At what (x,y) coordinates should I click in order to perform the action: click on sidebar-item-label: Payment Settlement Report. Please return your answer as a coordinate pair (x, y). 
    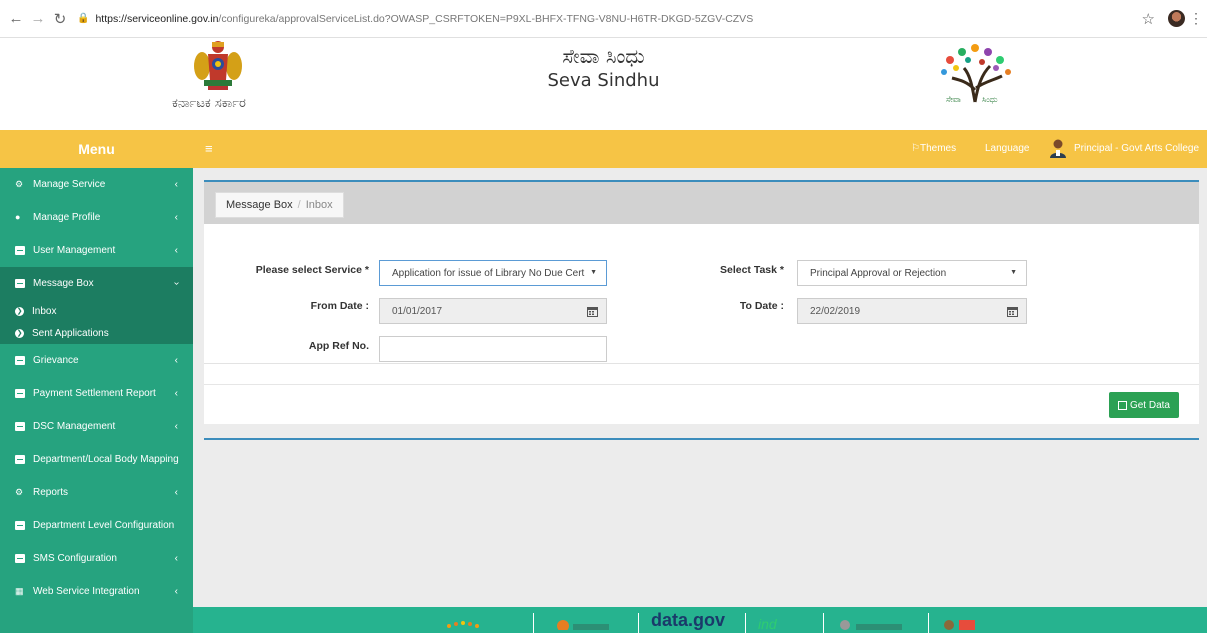
    Looking at the image, I should click on (94, 393).